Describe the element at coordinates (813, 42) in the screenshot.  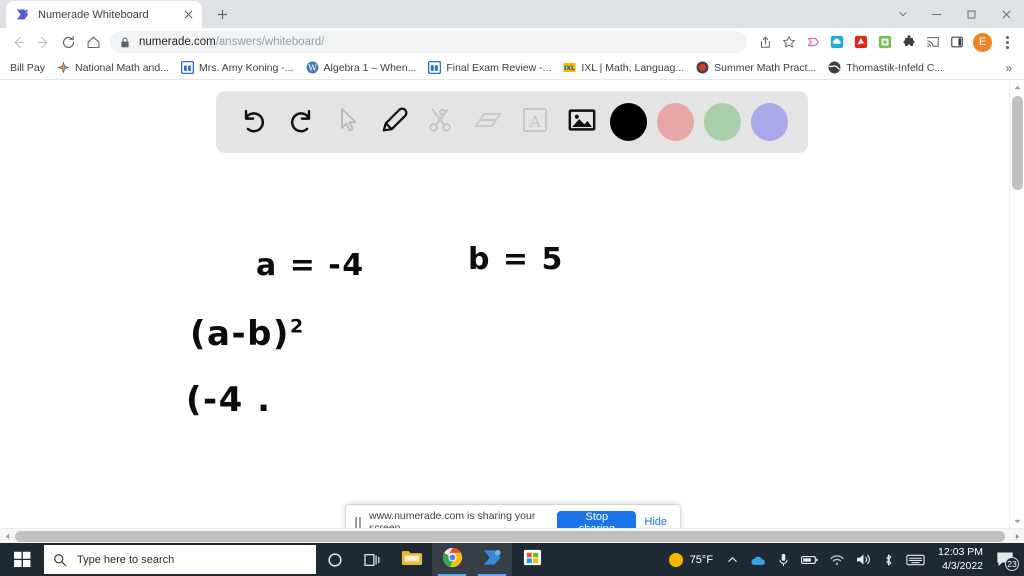
I see `extension-pink-icon` at that location.